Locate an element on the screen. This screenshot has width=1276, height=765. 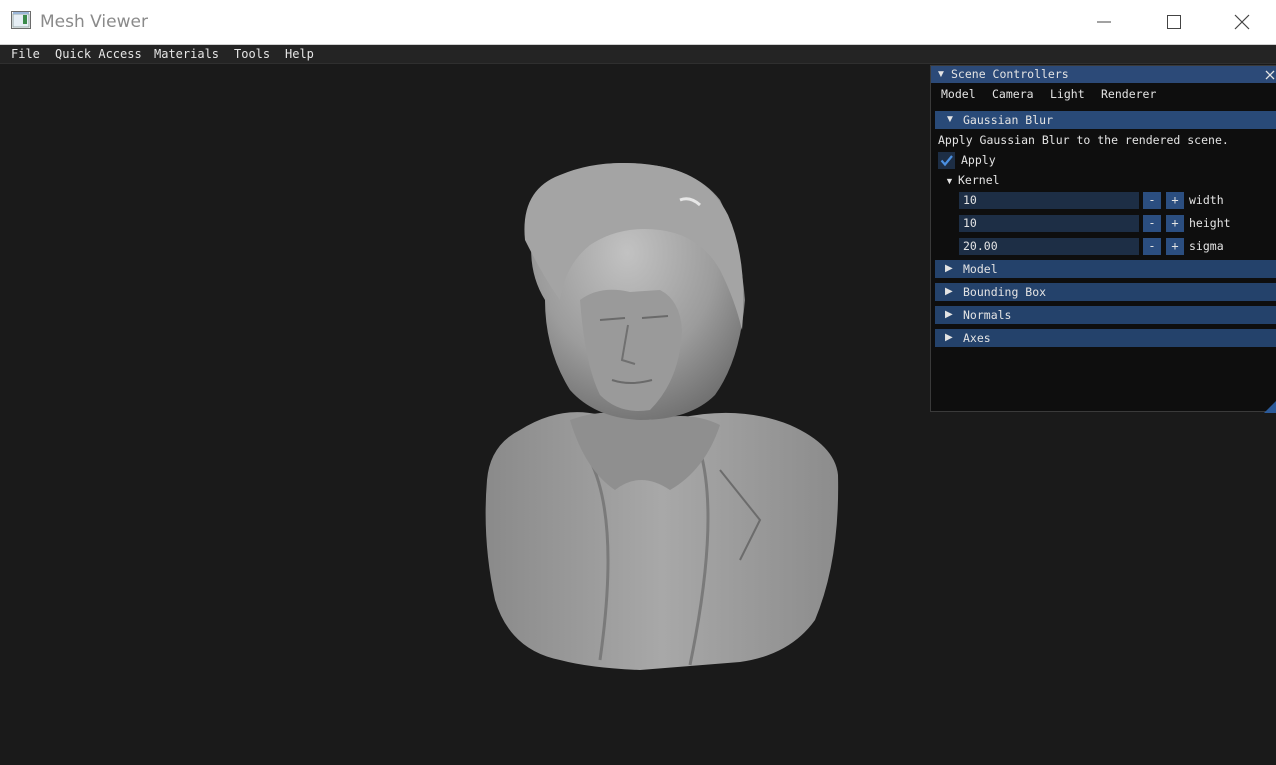
section-axes: ▶ Axes is located at coordinates (1105, 338).